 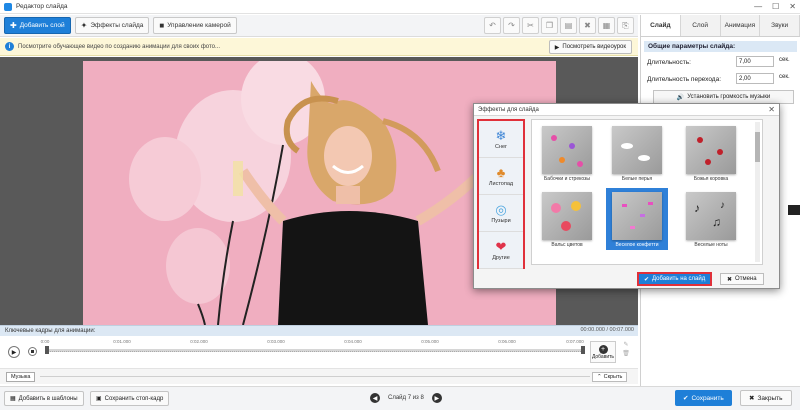 I want to click on effects-dialog-titlebar: Эффекты для слайда ✕, so click(x=626, y=110).